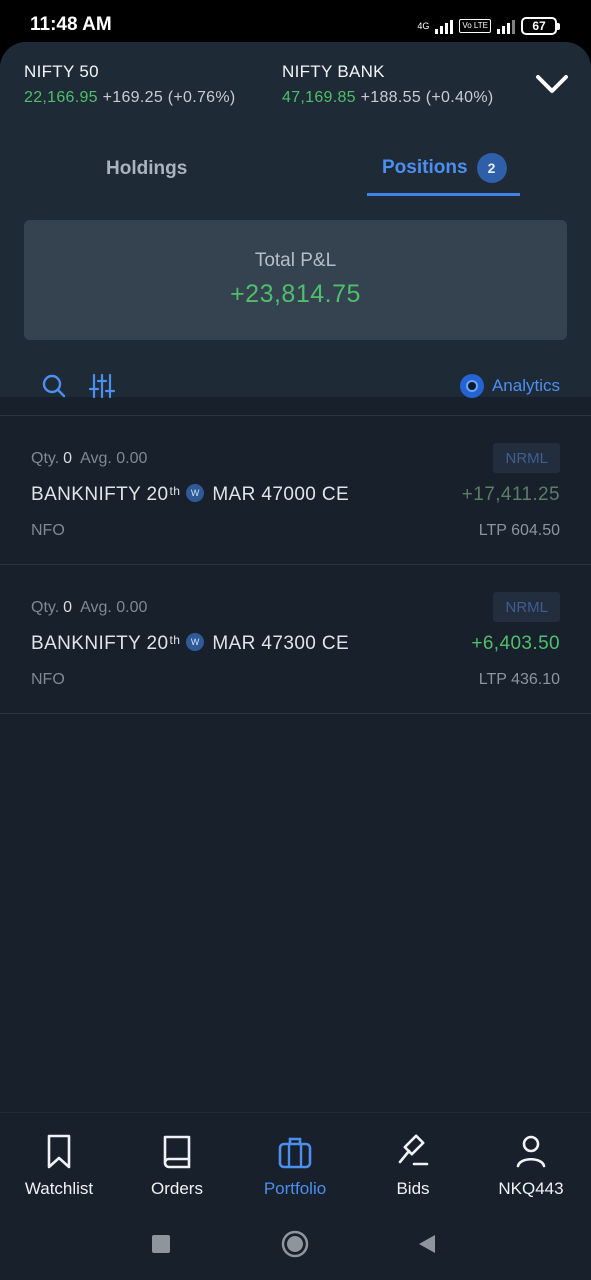 The image size is (591, 1280). I want to click on positions-count-badge: 2, so click(491, 167).